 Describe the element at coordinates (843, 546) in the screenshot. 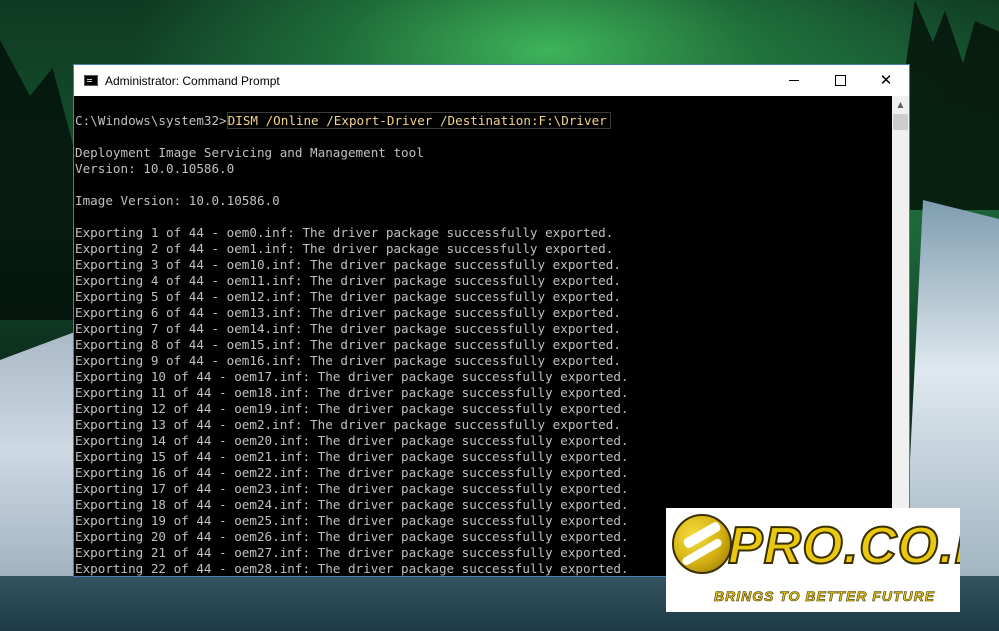

I see `watermark-brand: PRO.CO.ID` at that location.